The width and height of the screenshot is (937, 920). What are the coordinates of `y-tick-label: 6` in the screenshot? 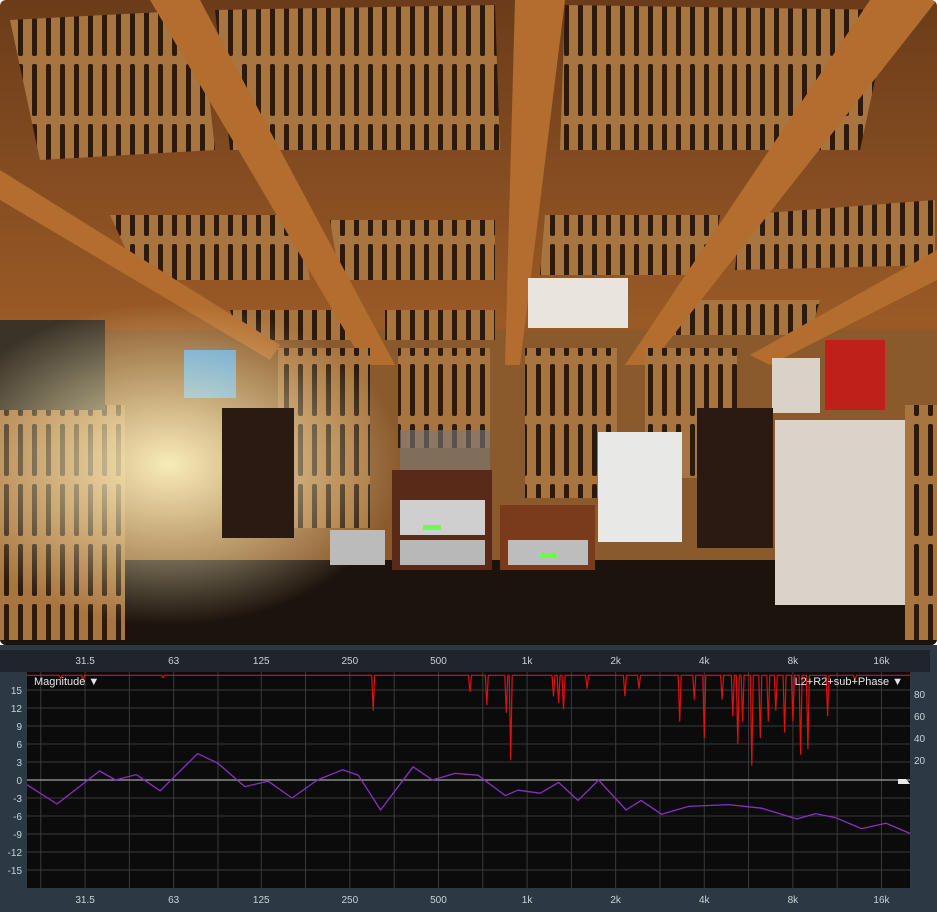 It's located at (19, 745).